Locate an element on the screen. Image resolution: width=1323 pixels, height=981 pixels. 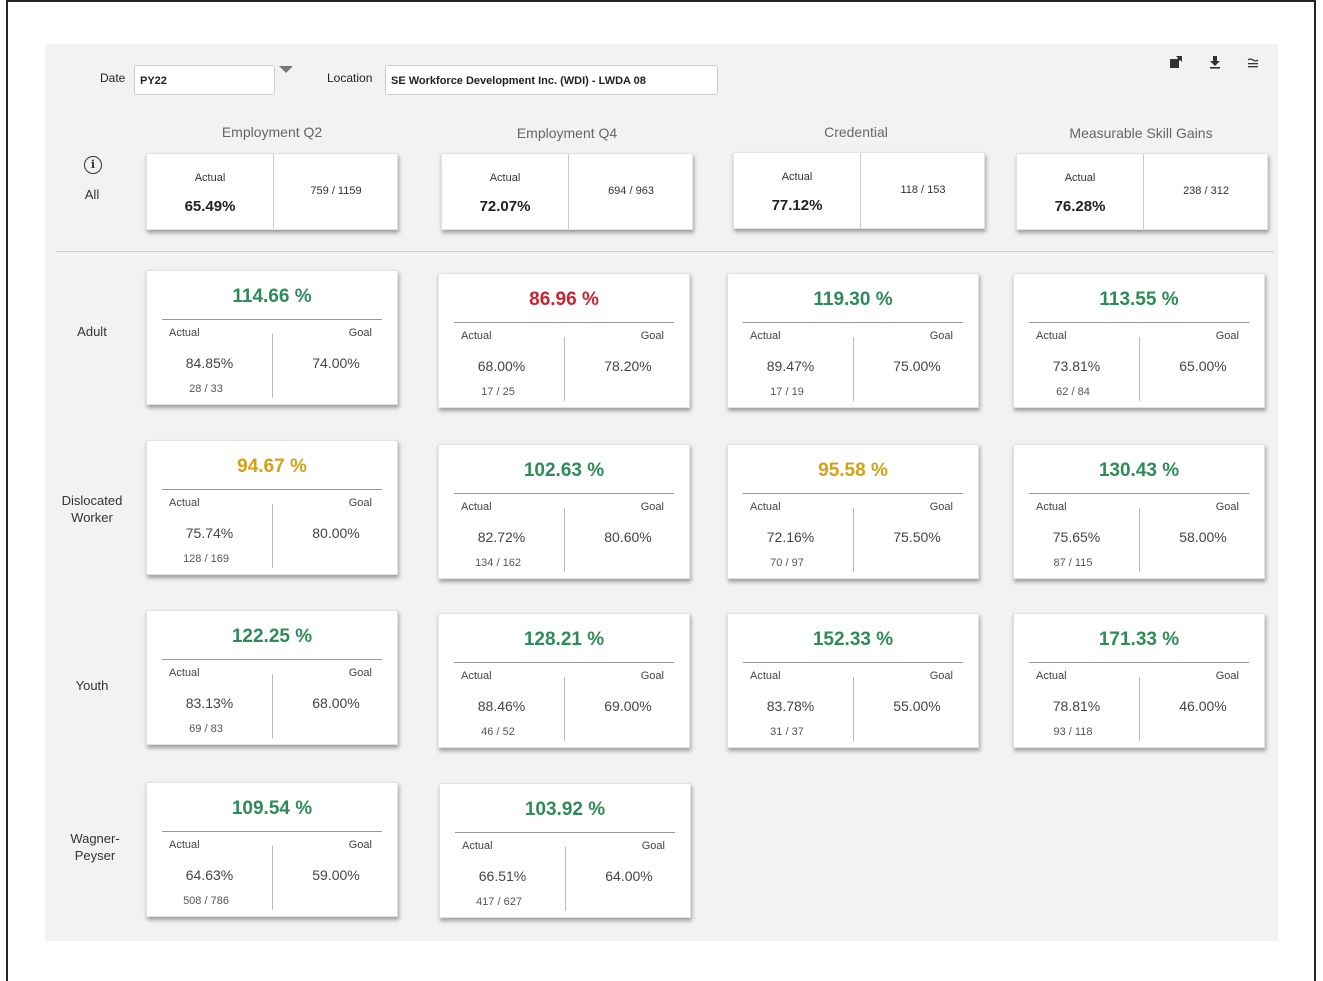
performance-percent: 102.63 % is located at coordinates (564, 470).